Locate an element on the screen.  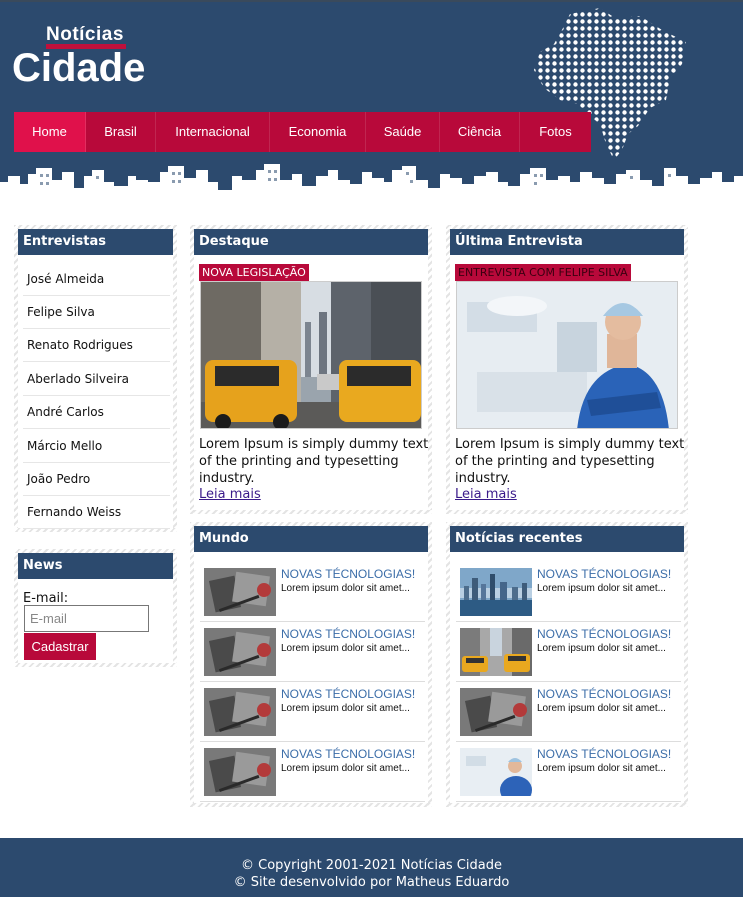
entrevista-item: André Carlos is located at coordinates (96, 412).